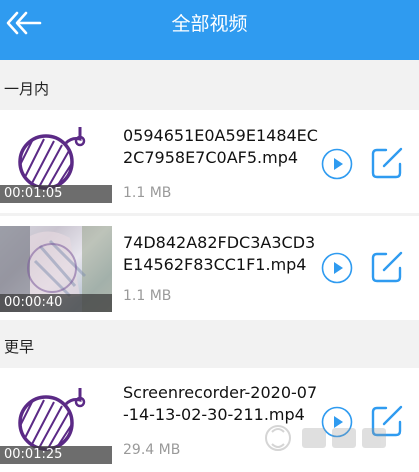  Describe the element at coordinates (56, 269) in the screenshot. I see `video-thumbnail: 00:00:40` at that location.